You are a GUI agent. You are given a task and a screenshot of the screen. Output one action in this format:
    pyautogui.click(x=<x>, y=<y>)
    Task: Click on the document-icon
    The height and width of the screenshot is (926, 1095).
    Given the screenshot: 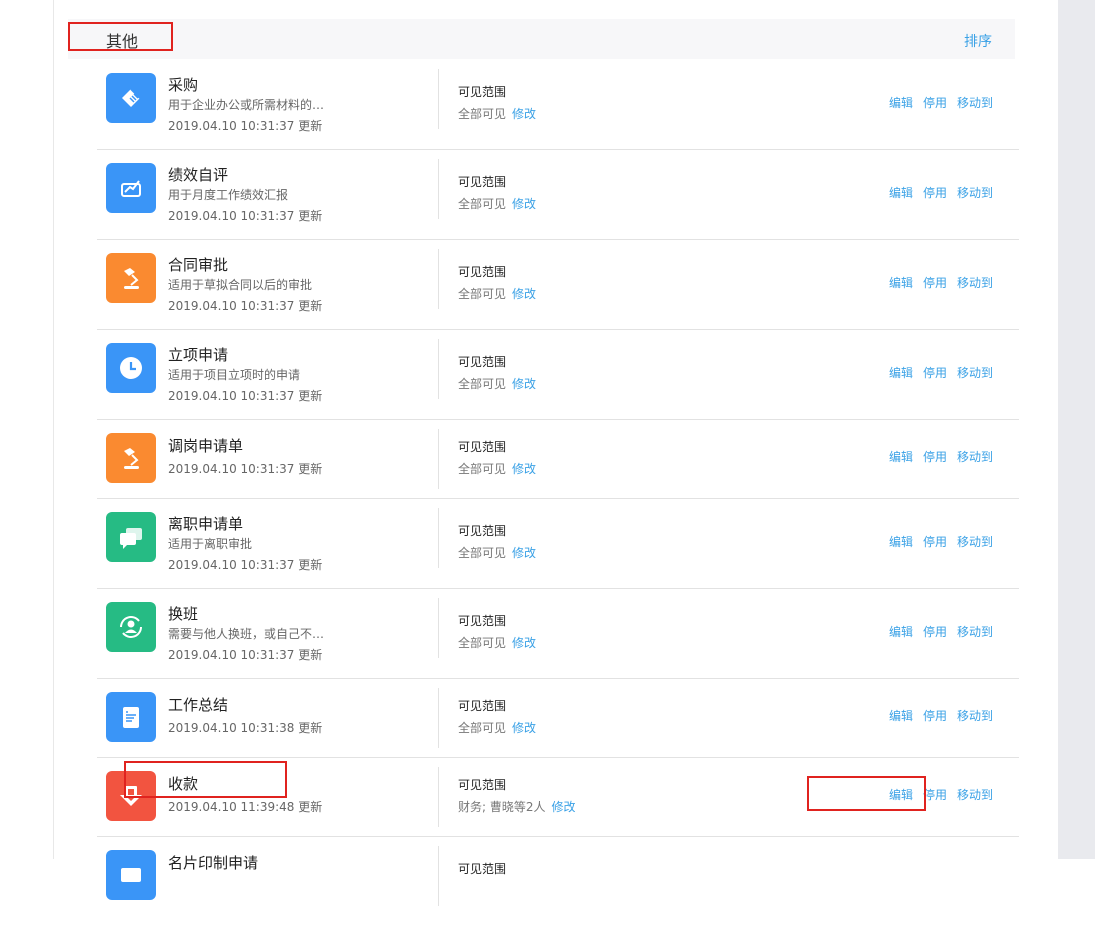 What is the action you would take?
    pyautogui.click(x=131, y=717)
    